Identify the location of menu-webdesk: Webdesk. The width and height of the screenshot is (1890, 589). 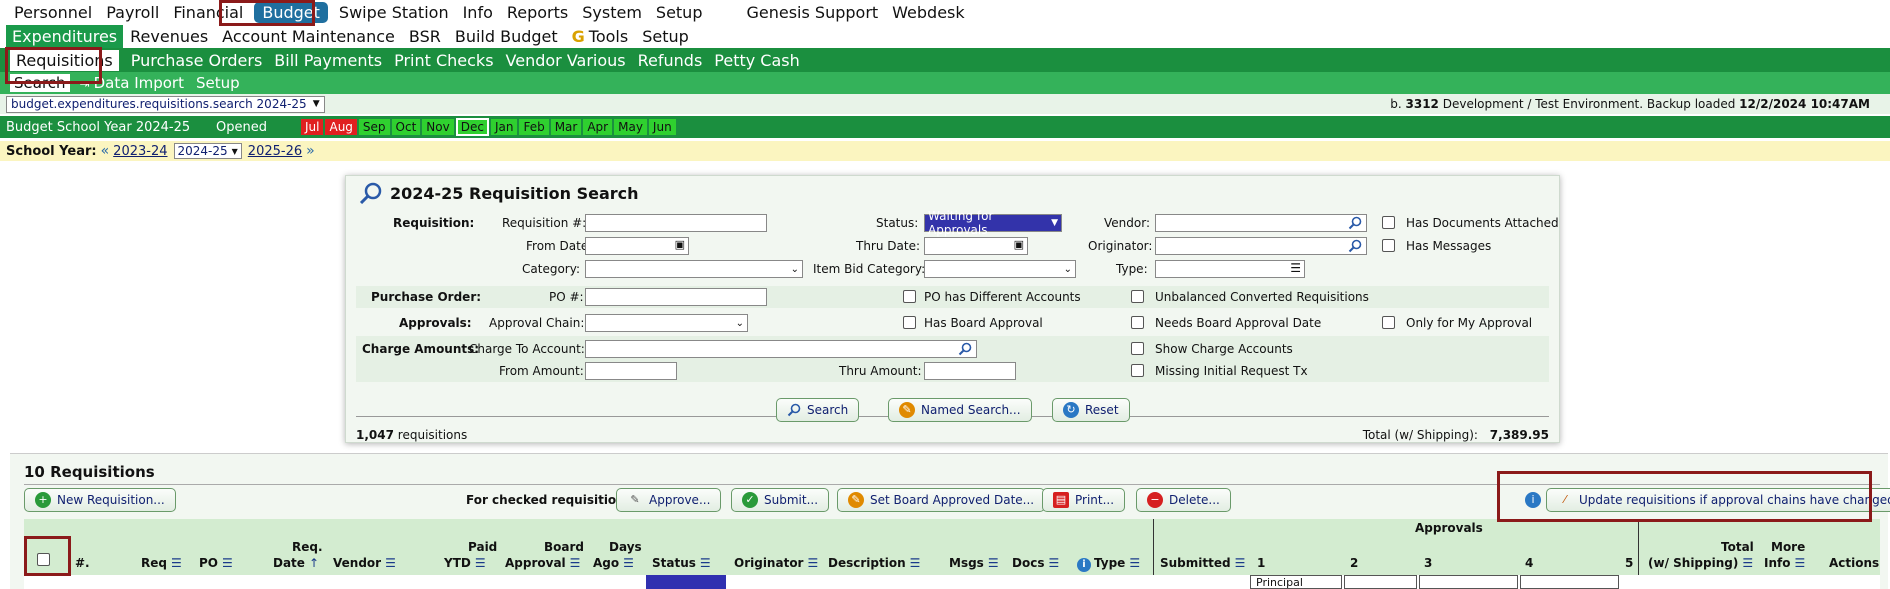
(928, 12).